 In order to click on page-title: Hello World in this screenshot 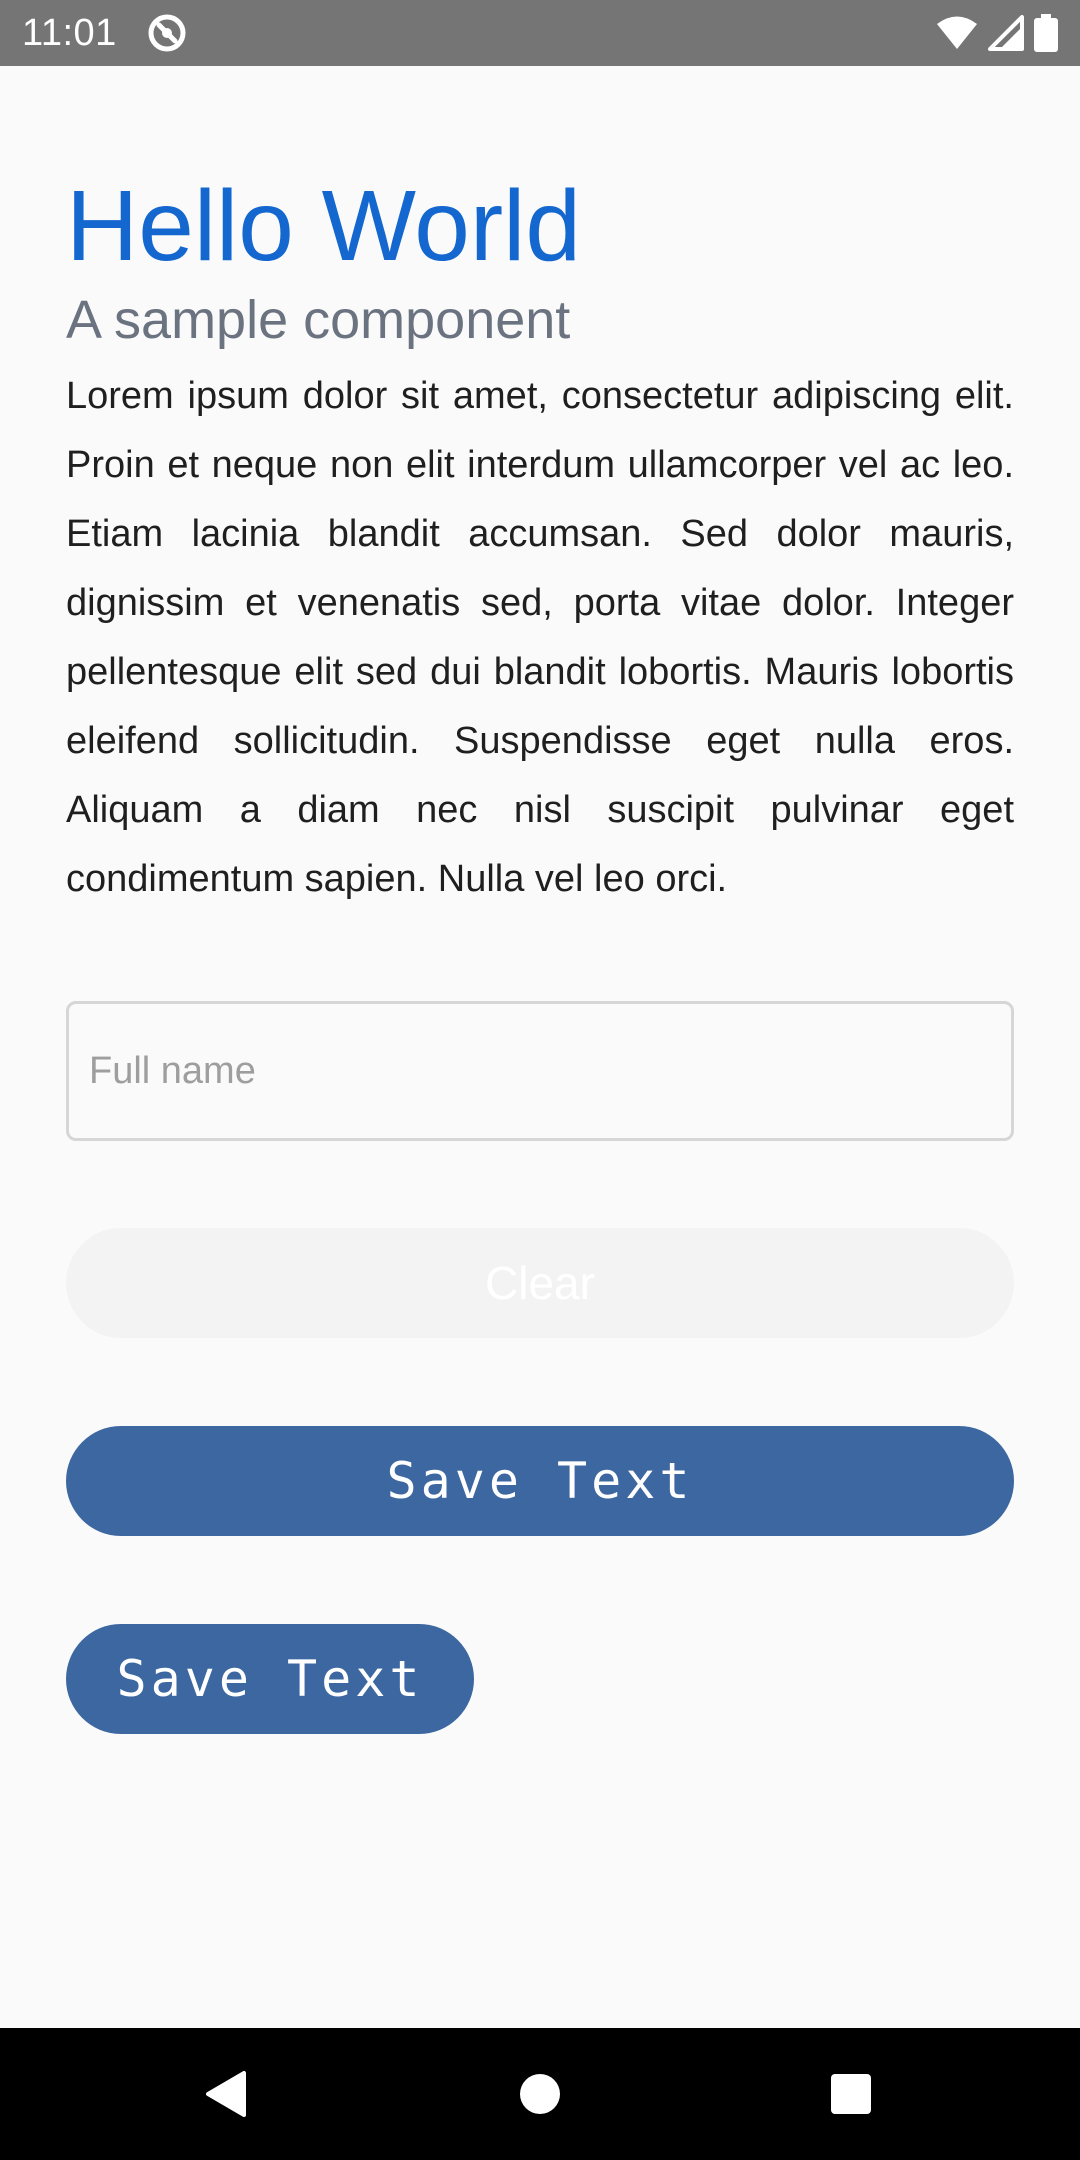, I will do `click(323, 226)`.